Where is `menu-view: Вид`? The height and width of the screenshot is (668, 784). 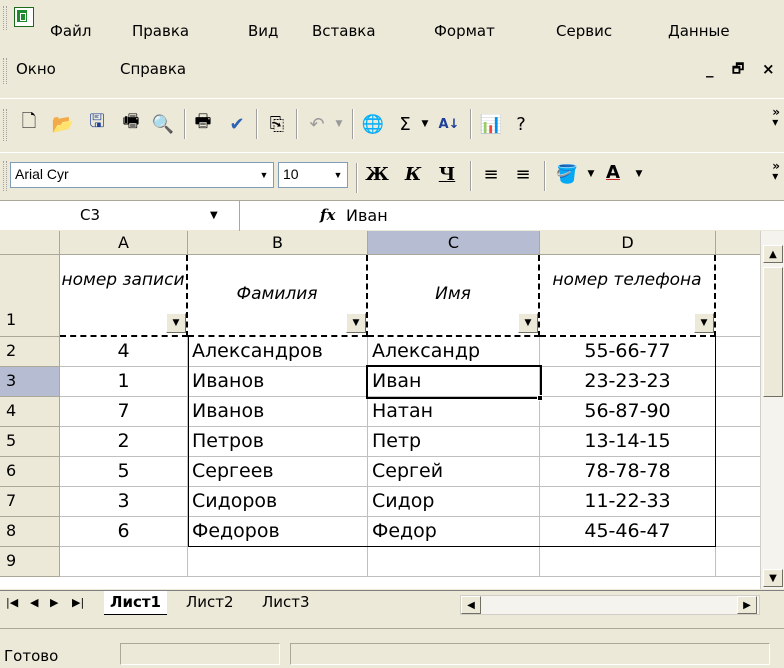 menu-view: Вид is located at coordinates (263, 31).